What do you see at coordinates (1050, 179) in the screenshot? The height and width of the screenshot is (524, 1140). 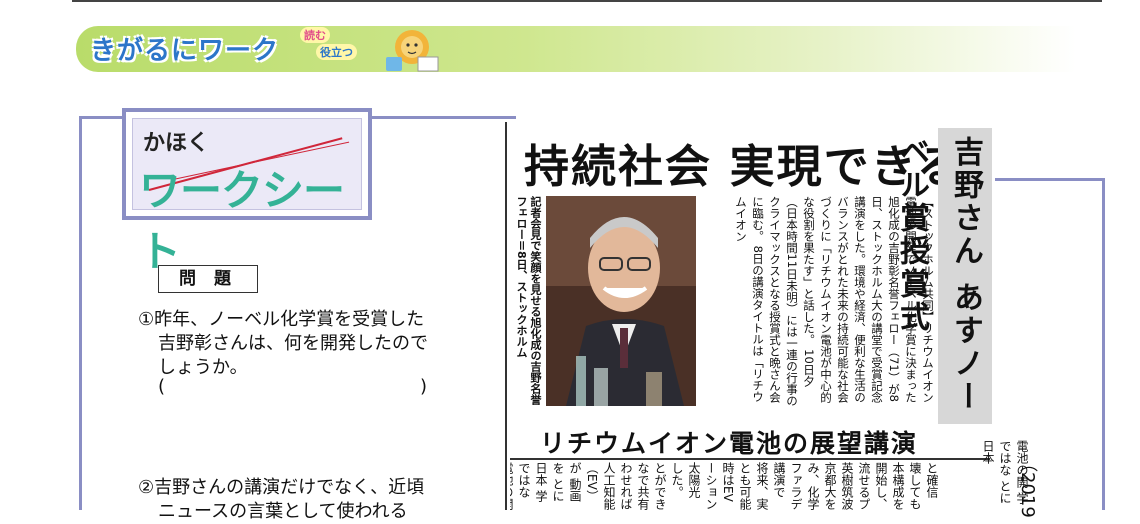 I see `frame-right-top` at bounding box center [1050, 179].